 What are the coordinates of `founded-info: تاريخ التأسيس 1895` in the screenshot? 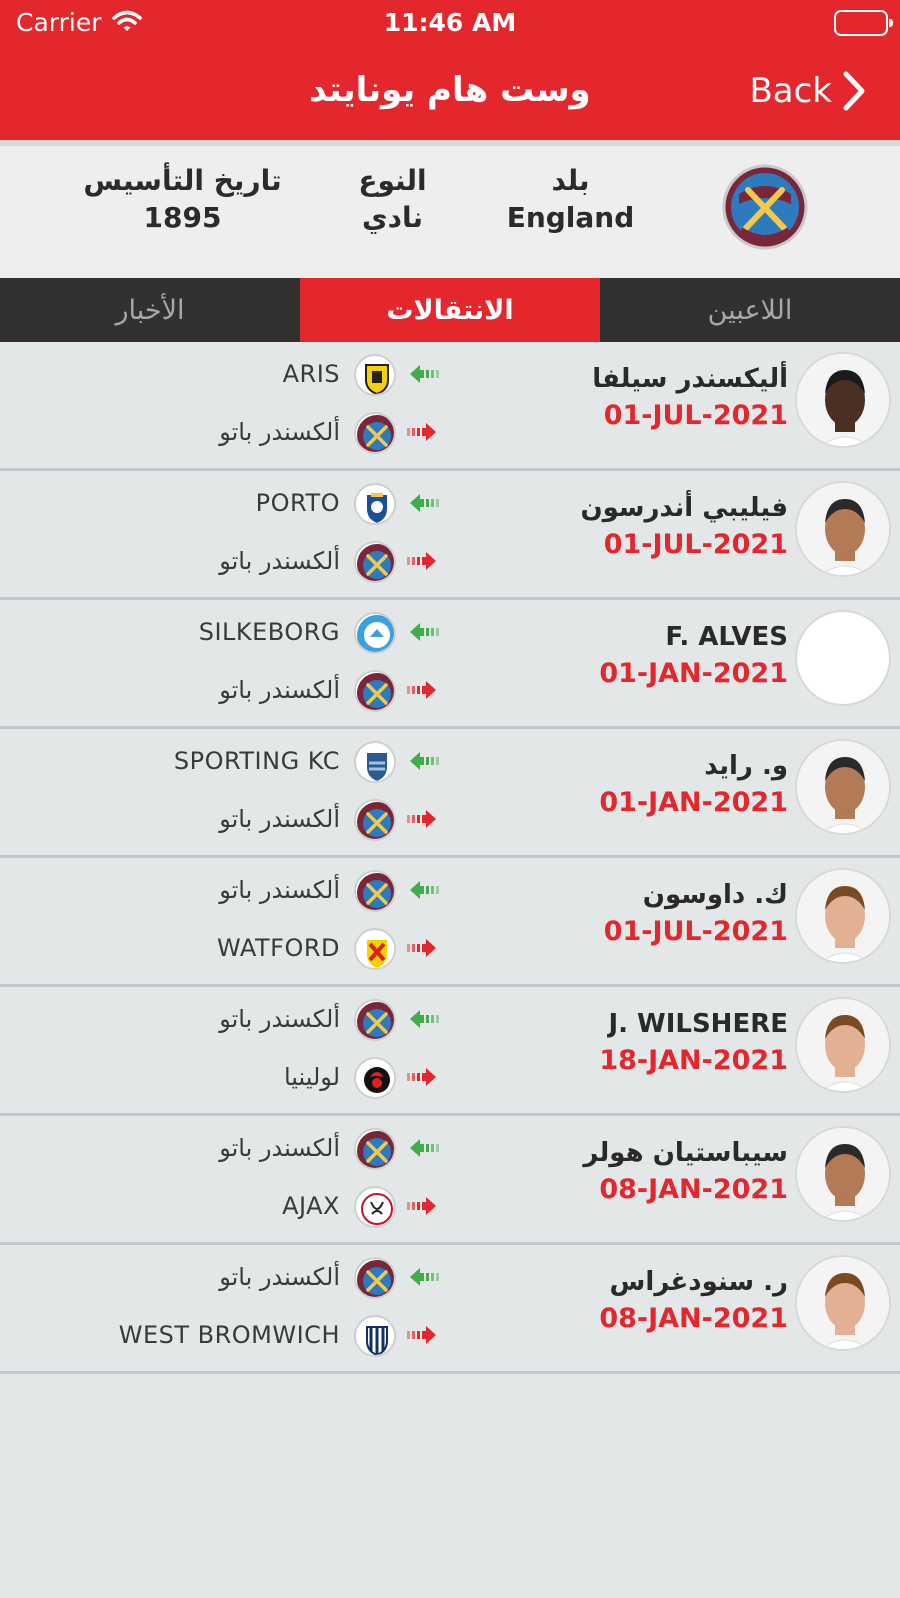 It's located at (182, 199).